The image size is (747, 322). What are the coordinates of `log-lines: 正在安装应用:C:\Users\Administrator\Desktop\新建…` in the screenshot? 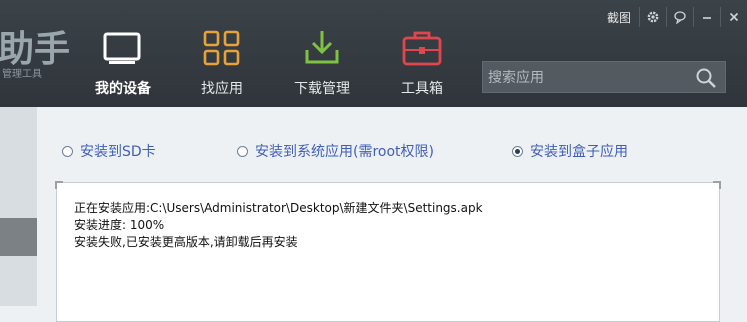 It's located at (278, 225).